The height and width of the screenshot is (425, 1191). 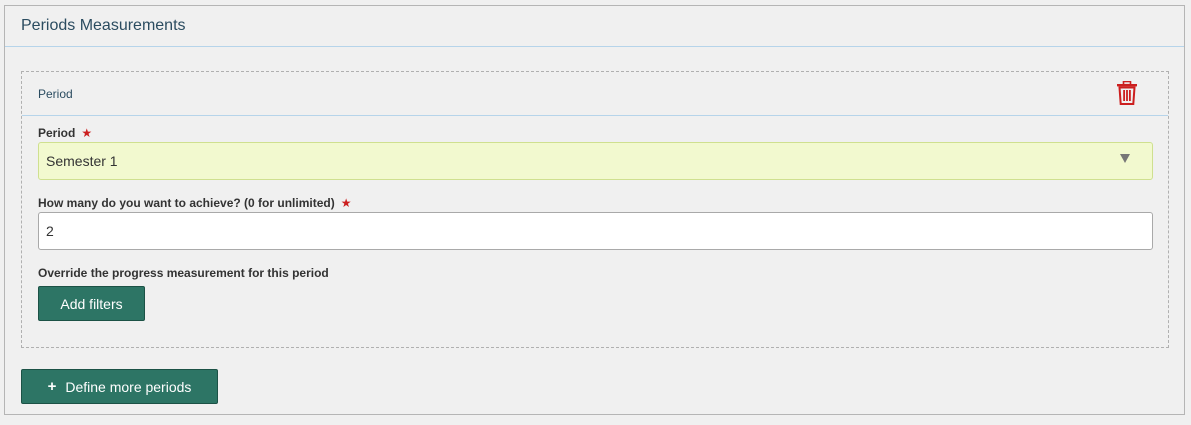 I want to click on period-select: Semester 1, so click(x=595, y=161).